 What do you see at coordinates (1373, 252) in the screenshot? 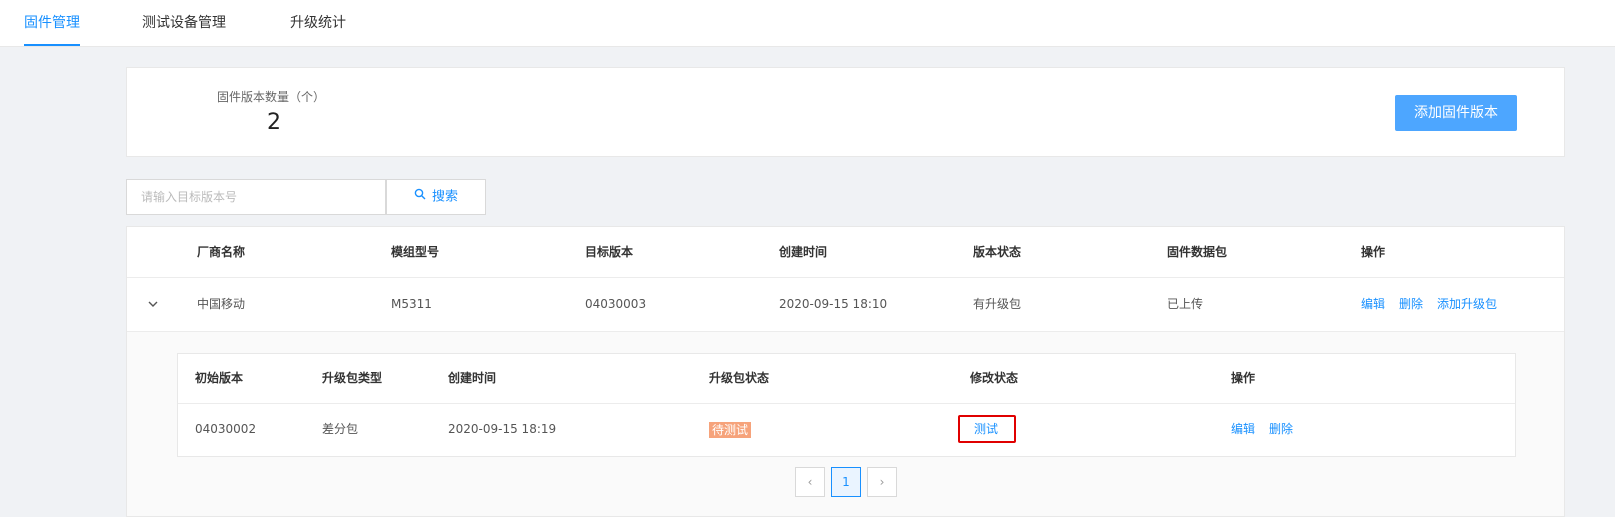
I see `col-actions: 操作` at bounding box center [1373, 252].